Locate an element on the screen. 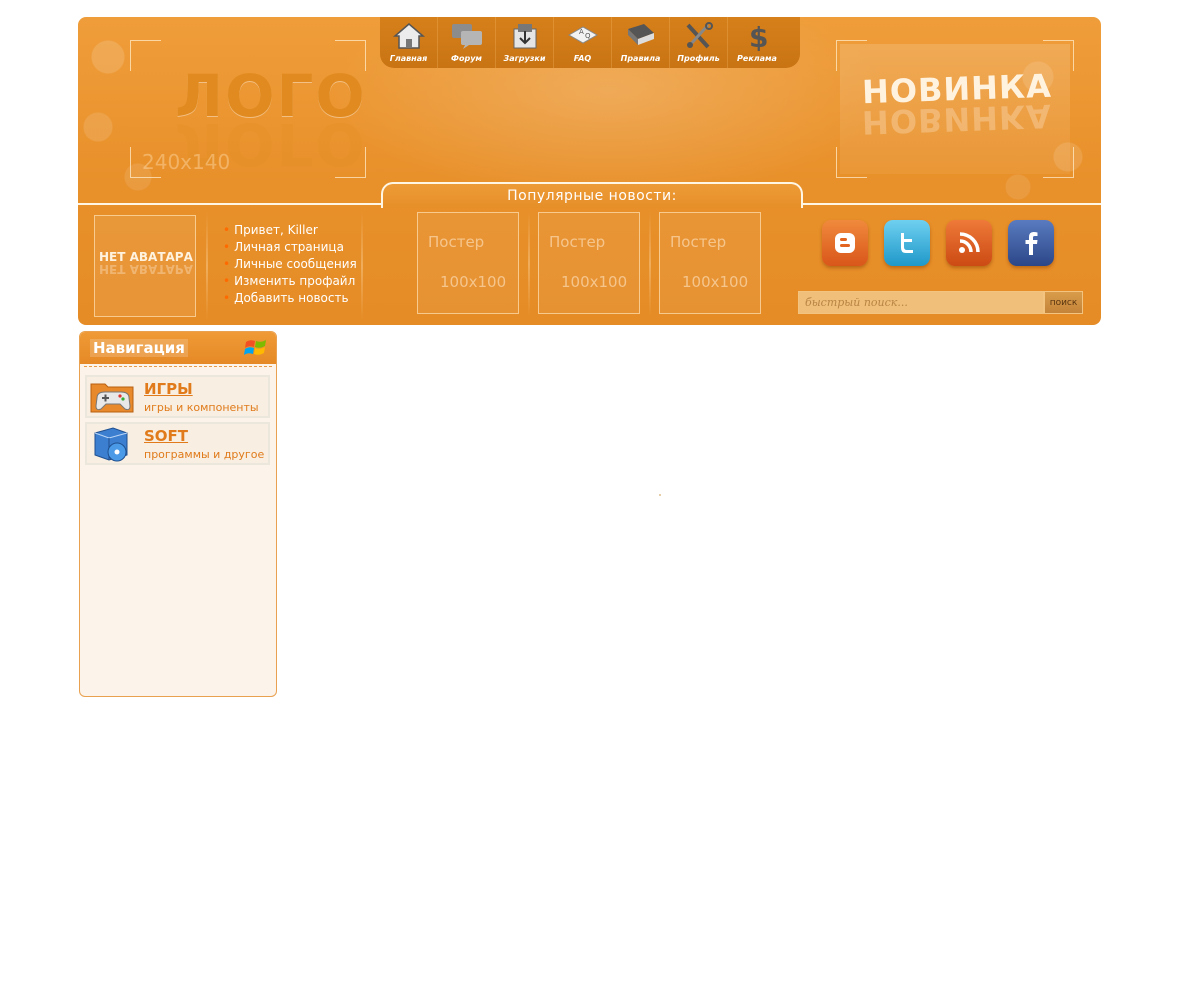 The image size is (1200, 1000). quick-search: поиск is located at coordinates (940, 302).